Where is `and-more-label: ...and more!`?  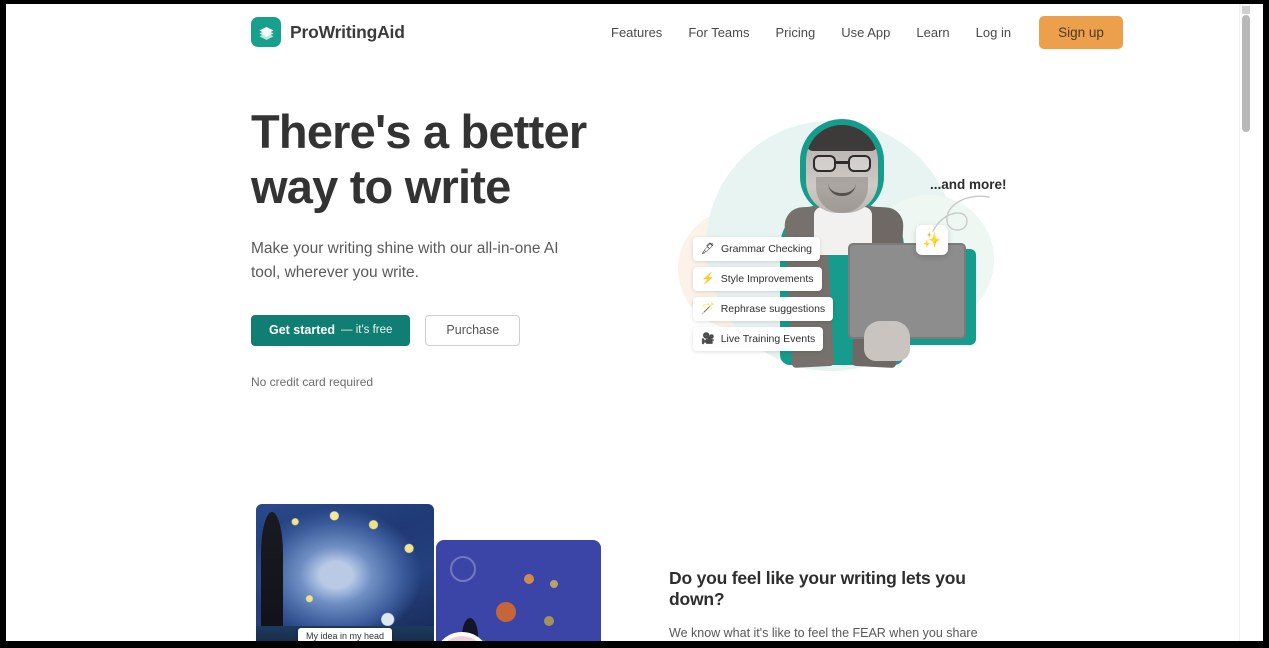 and-more-label: ...and more! is located at coordinates (968, 184).